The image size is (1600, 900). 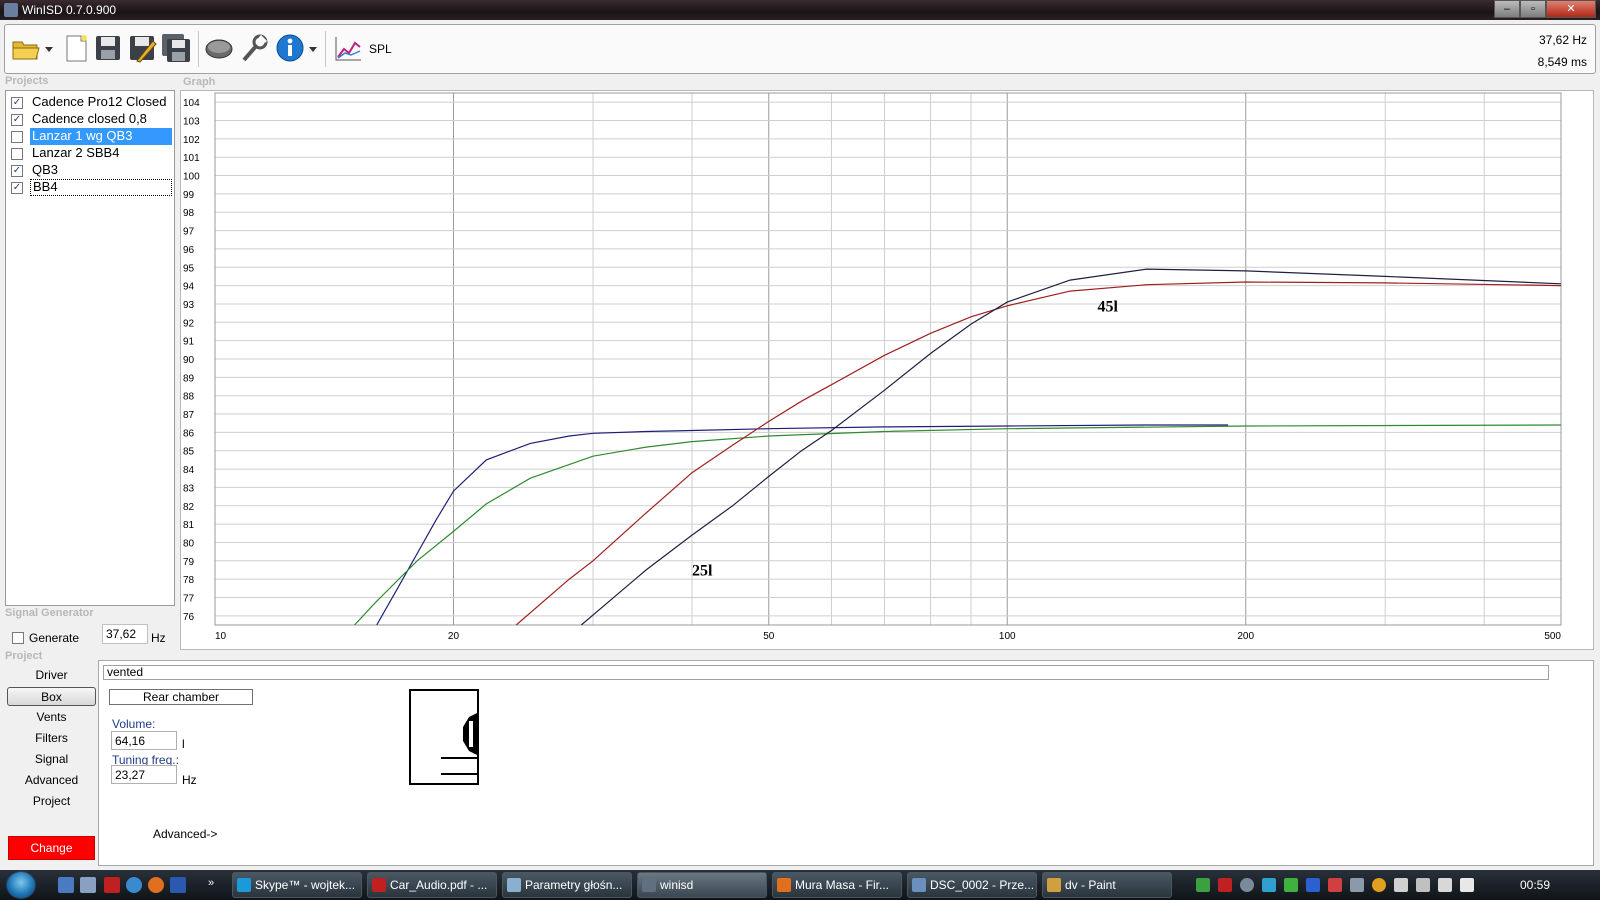 I want to click on toolbar-separator, so click(x=198, y=49).